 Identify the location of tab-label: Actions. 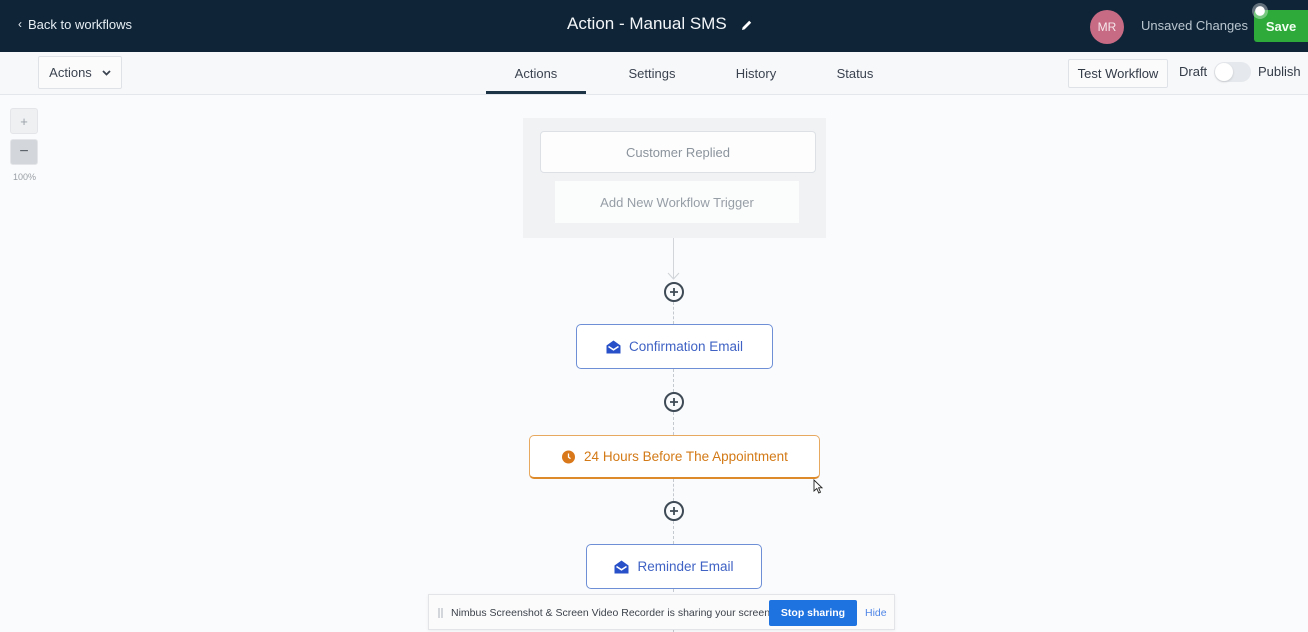
(536, 73).